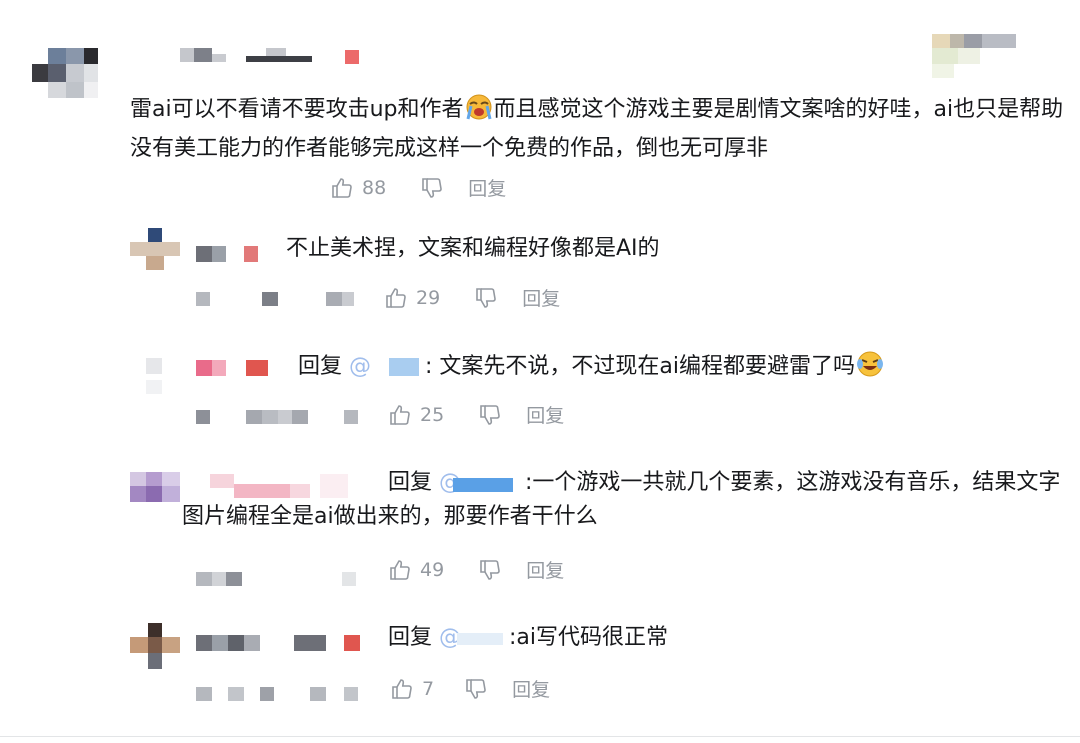 This screenshot has width=1080, height=743. What do you see at coordinates (640, 366) in the screenshot?
I see `reply-body: : 文案先不说，不过现在ai编程都要避雷了吗` at bounding box center [640, 366].